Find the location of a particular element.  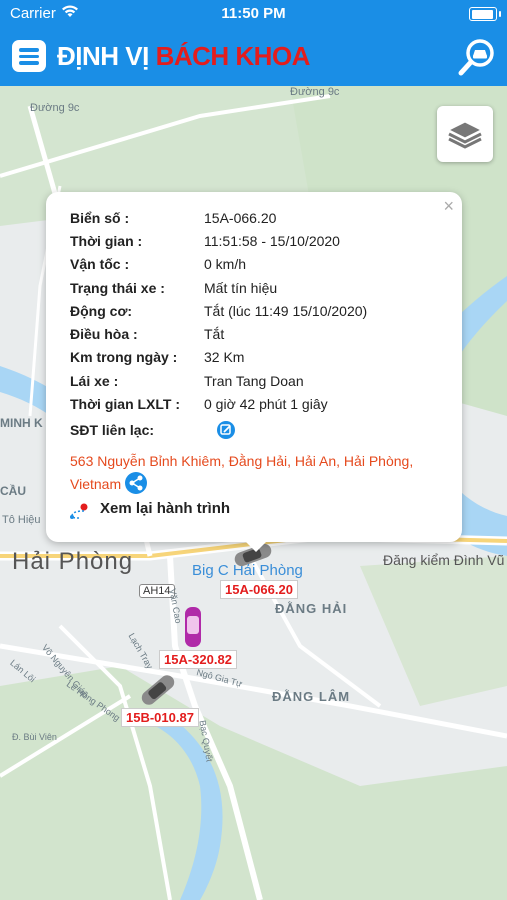

map-layers-button is located at coordinates (465, 134).